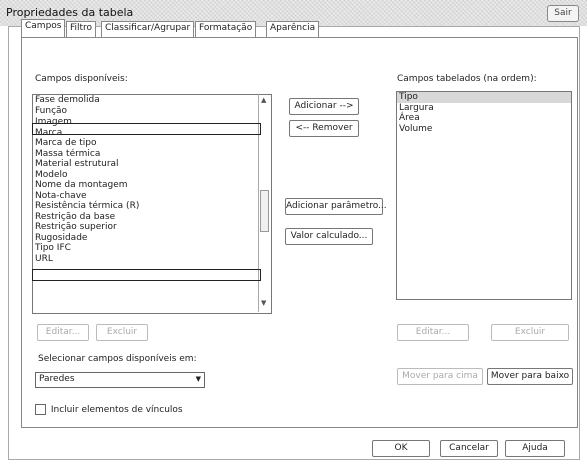  I want to click on available-fields-label: Campos disponíveis:, so click(81, 79).